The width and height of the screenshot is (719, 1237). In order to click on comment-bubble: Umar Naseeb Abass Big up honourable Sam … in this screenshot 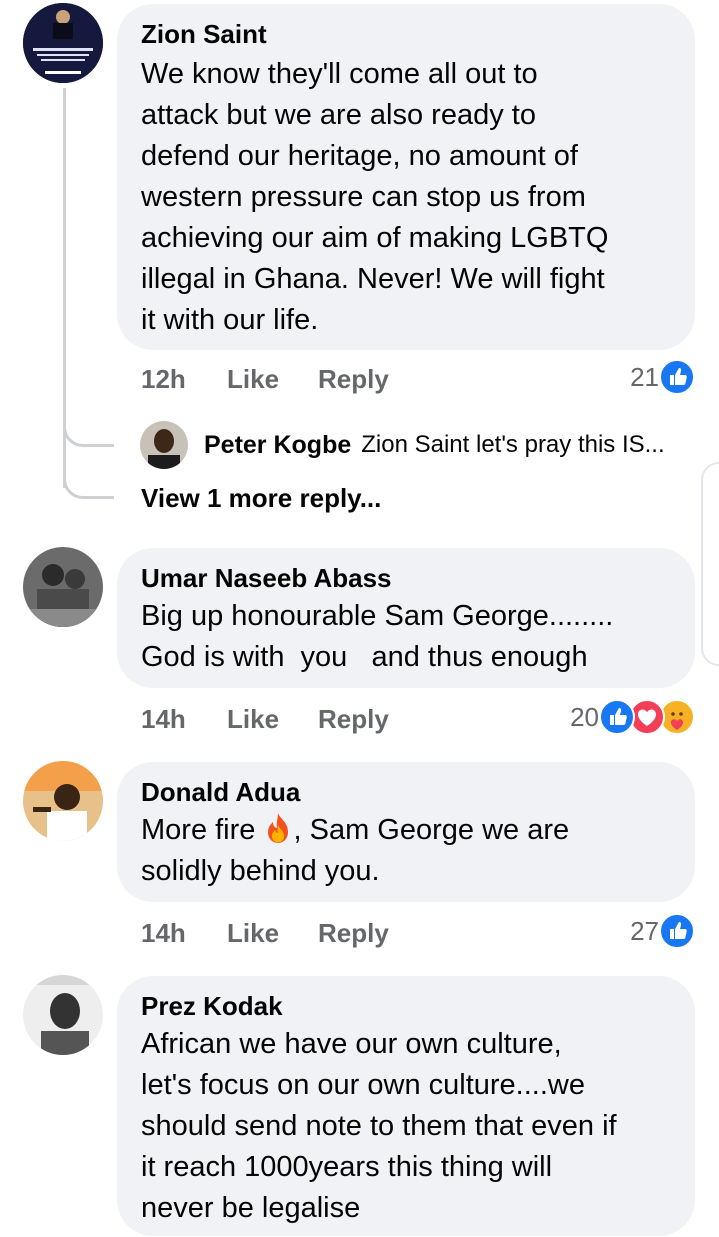, I will do `click(406, 618)`.